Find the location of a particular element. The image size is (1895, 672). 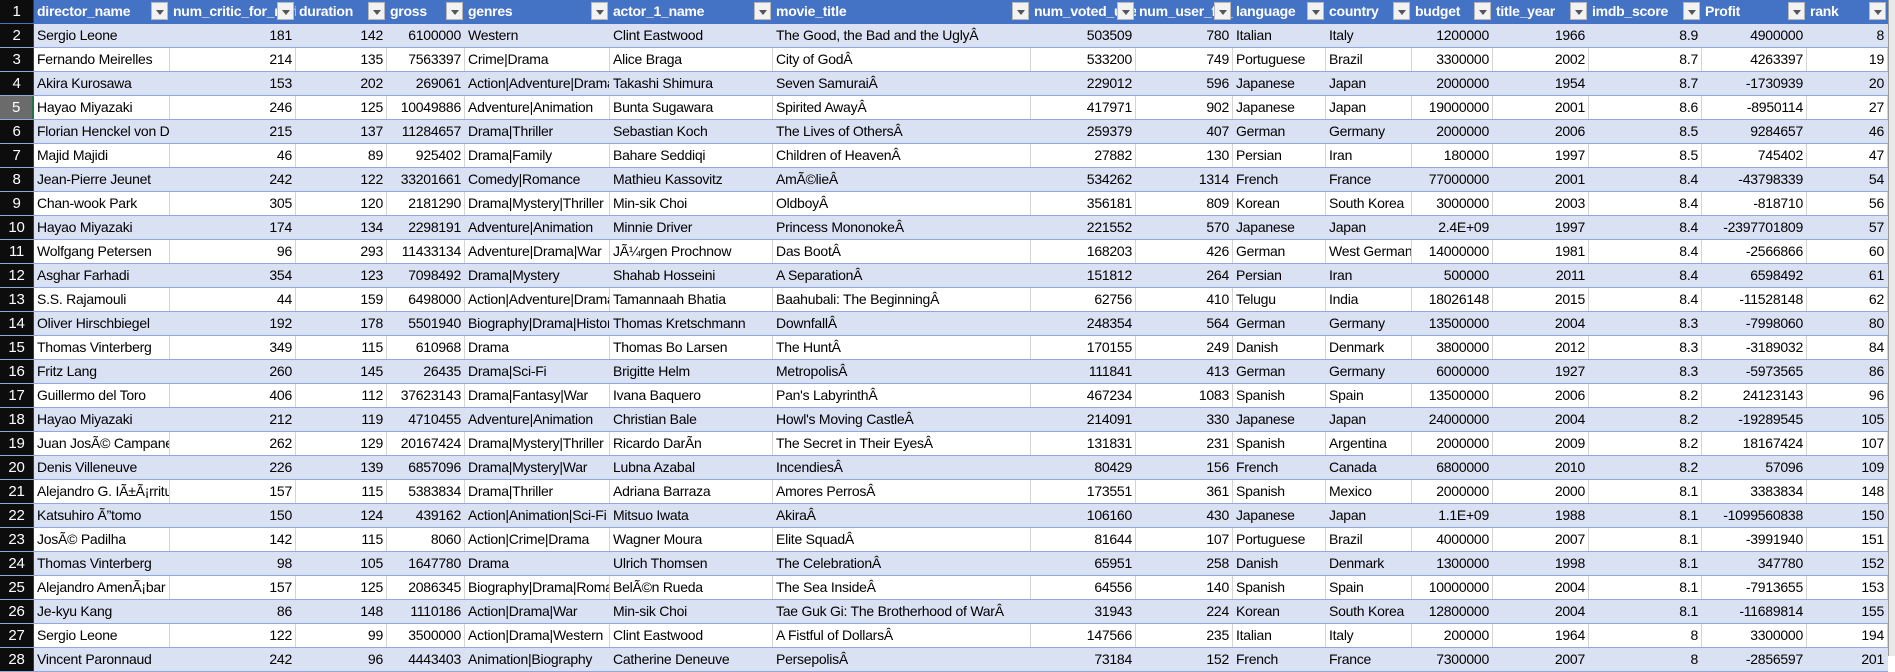

cell-num-user-for-reviews: 235 is located at coordinates (1184, 635).